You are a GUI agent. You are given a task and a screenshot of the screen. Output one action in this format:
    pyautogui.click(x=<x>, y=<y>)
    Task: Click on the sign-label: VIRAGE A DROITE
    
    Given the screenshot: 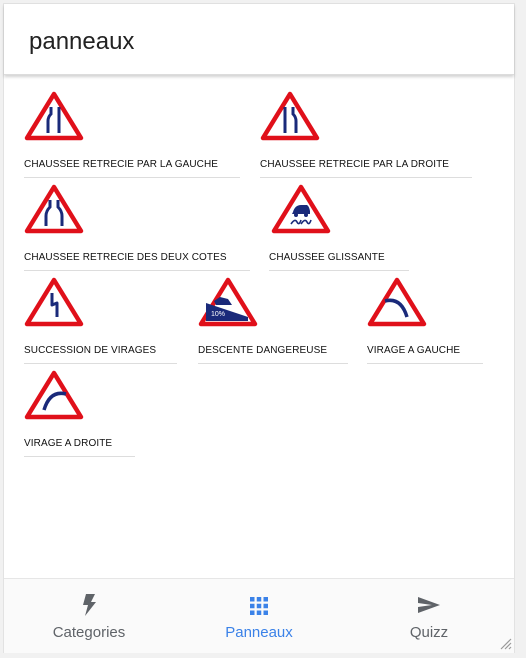 What is the action you would take?
    pyautogui.click(x=68, y=443)
    